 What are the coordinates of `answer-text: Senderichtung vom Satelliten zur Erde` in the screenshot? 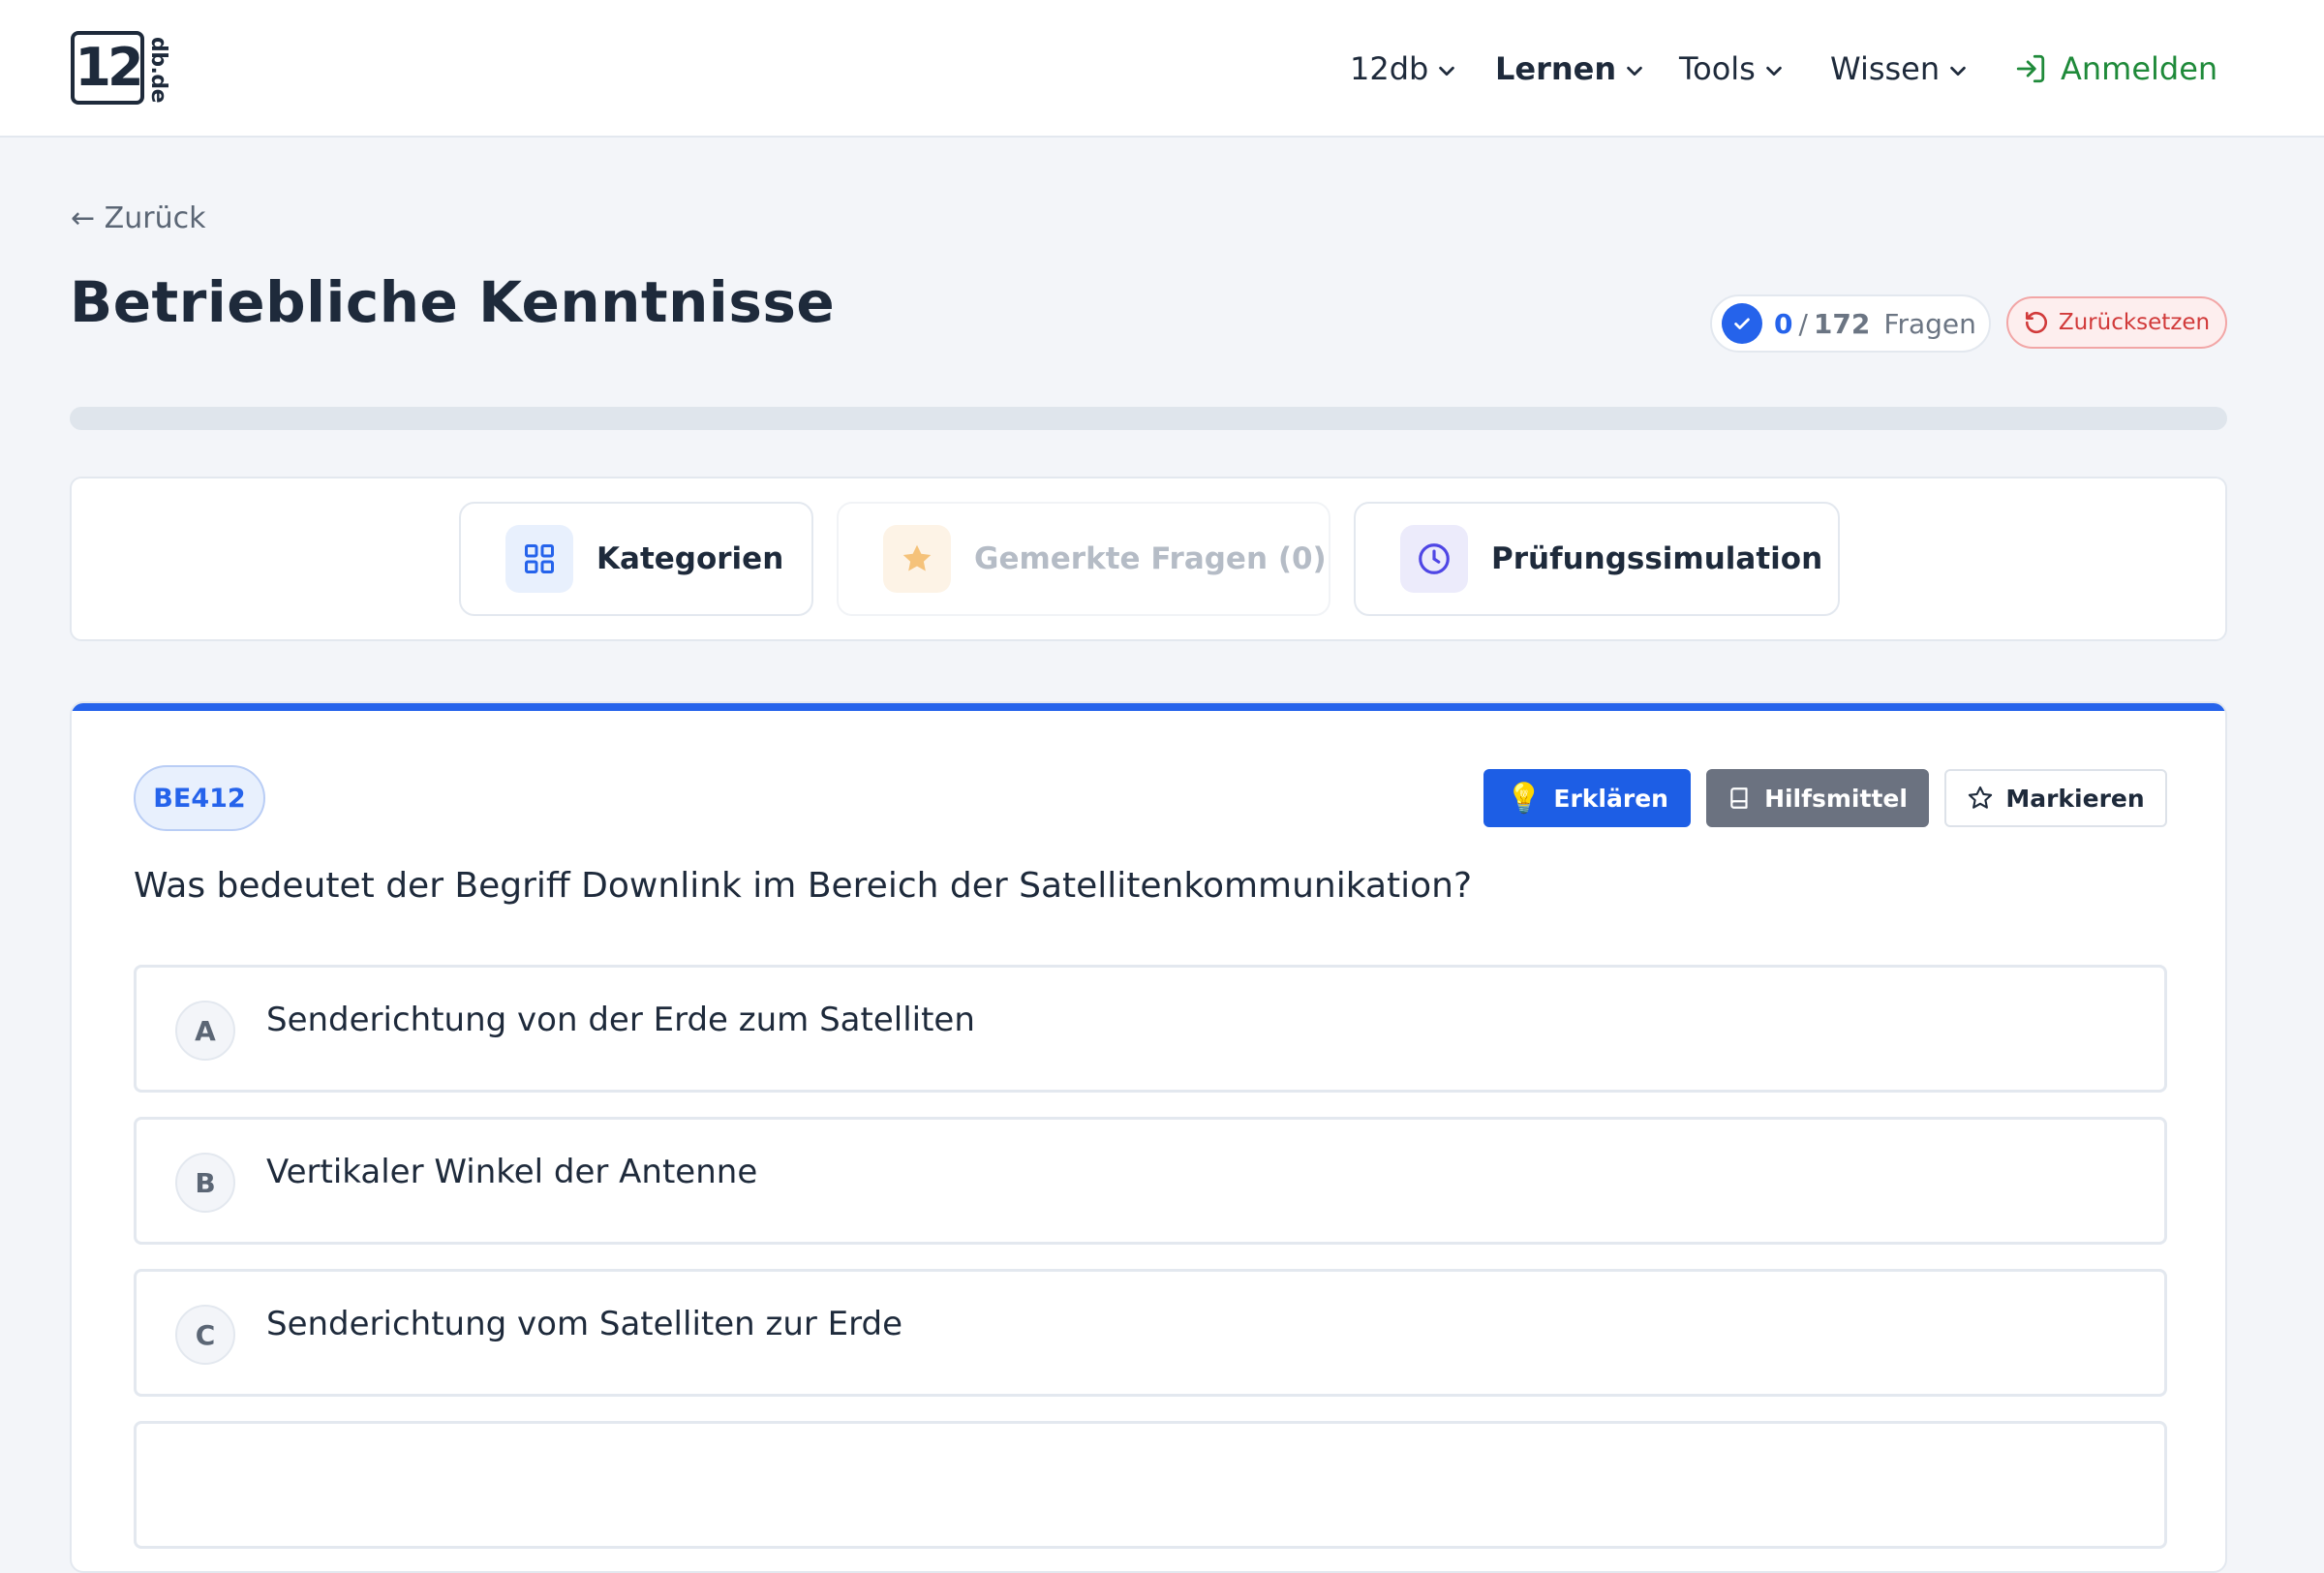 It's located at (585, 1324).